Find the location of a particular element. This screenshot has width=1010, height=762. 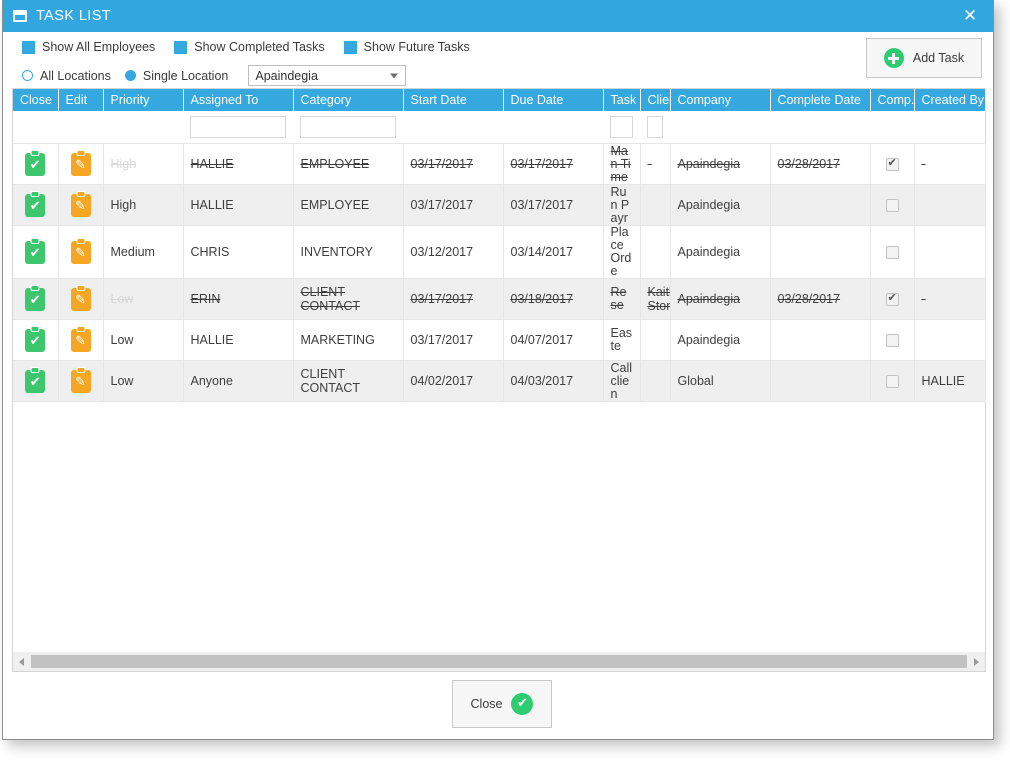

cell-complete is located at coordinates (820, 381).